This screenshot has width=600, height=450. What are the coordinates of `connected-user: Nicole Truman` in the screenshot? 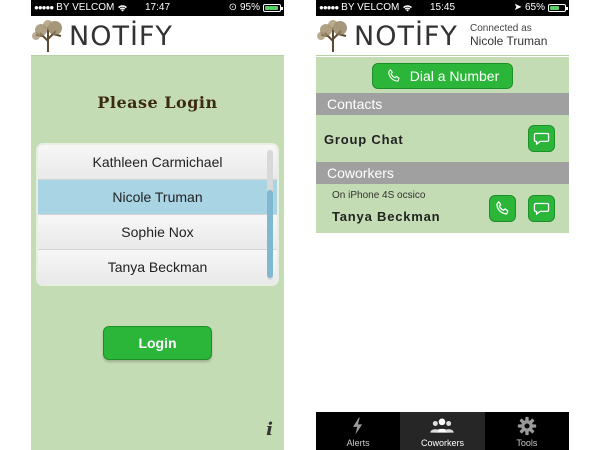 It's located at (509, 41).